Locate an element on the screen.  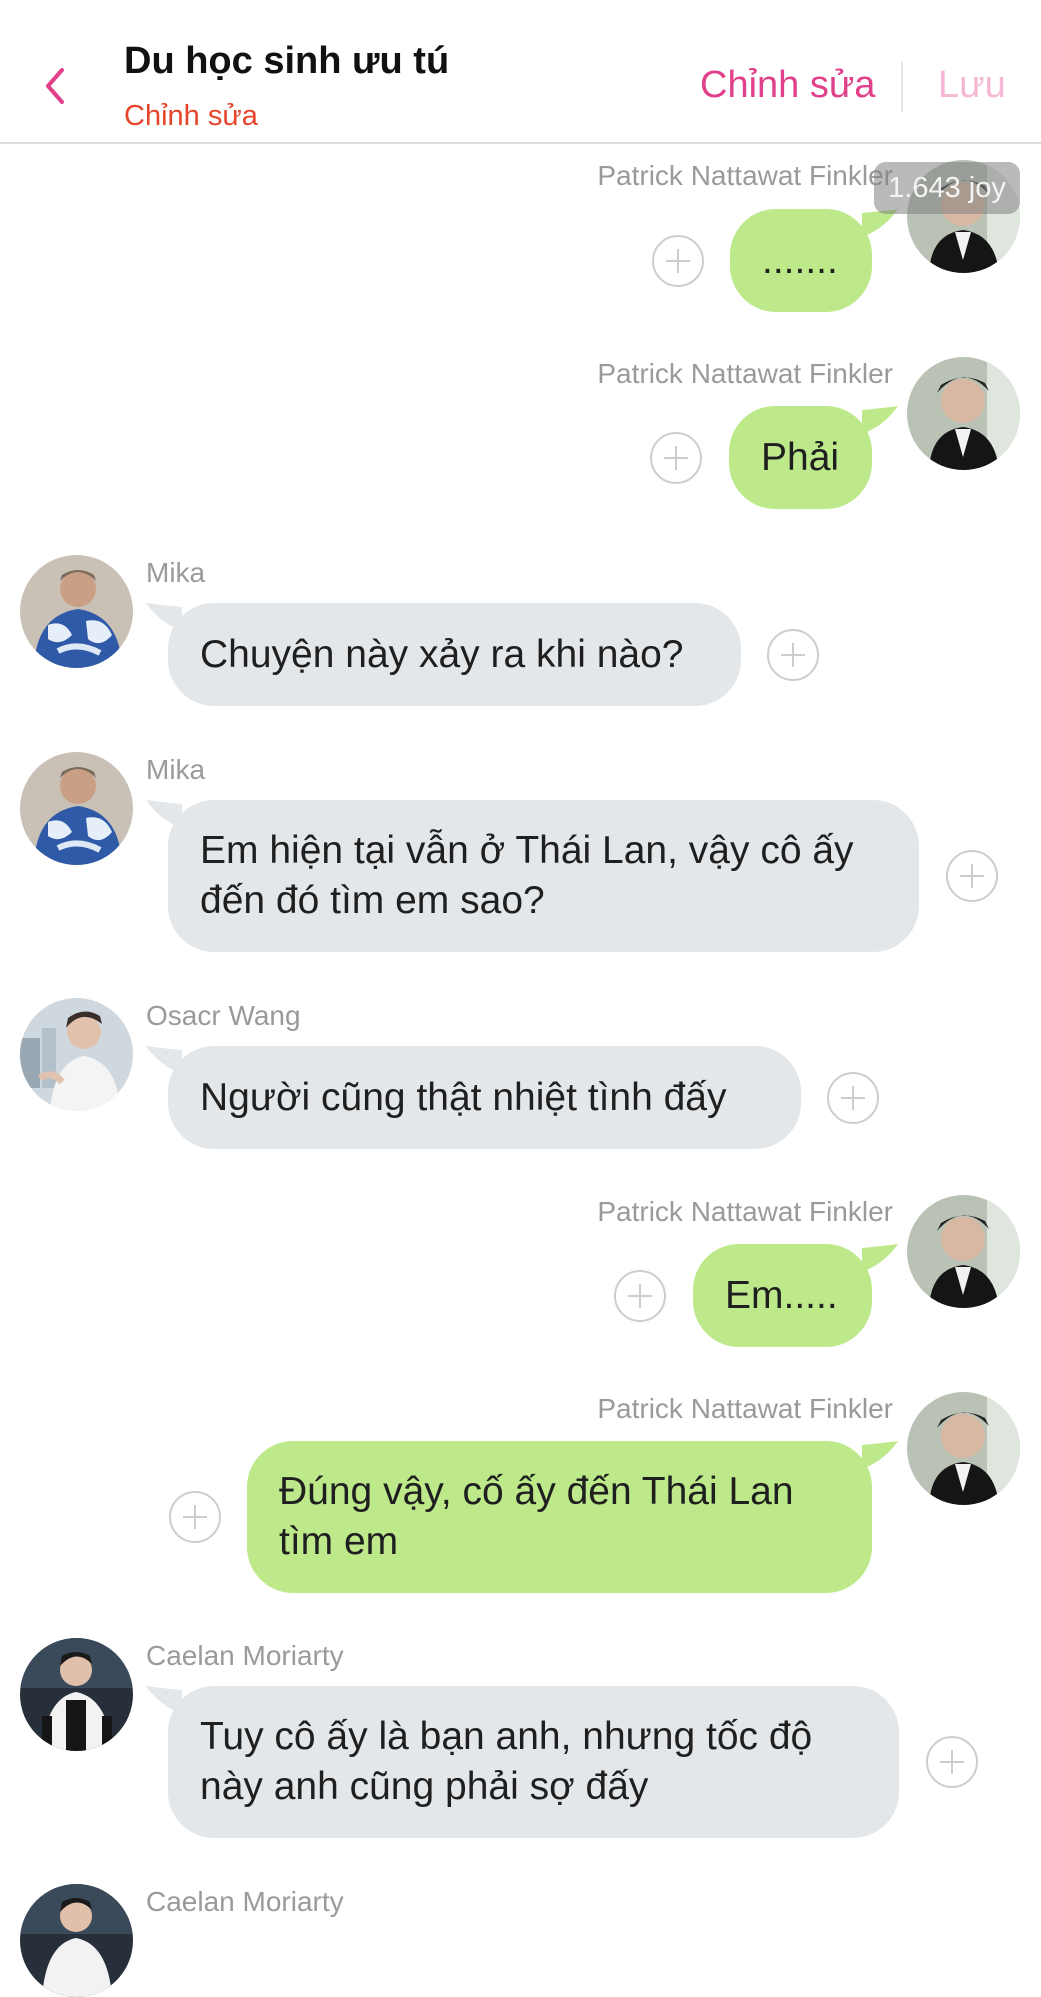
message-bubble: Người cũng thật nhiệt tình đấy is located at coordinates (484, 1097).